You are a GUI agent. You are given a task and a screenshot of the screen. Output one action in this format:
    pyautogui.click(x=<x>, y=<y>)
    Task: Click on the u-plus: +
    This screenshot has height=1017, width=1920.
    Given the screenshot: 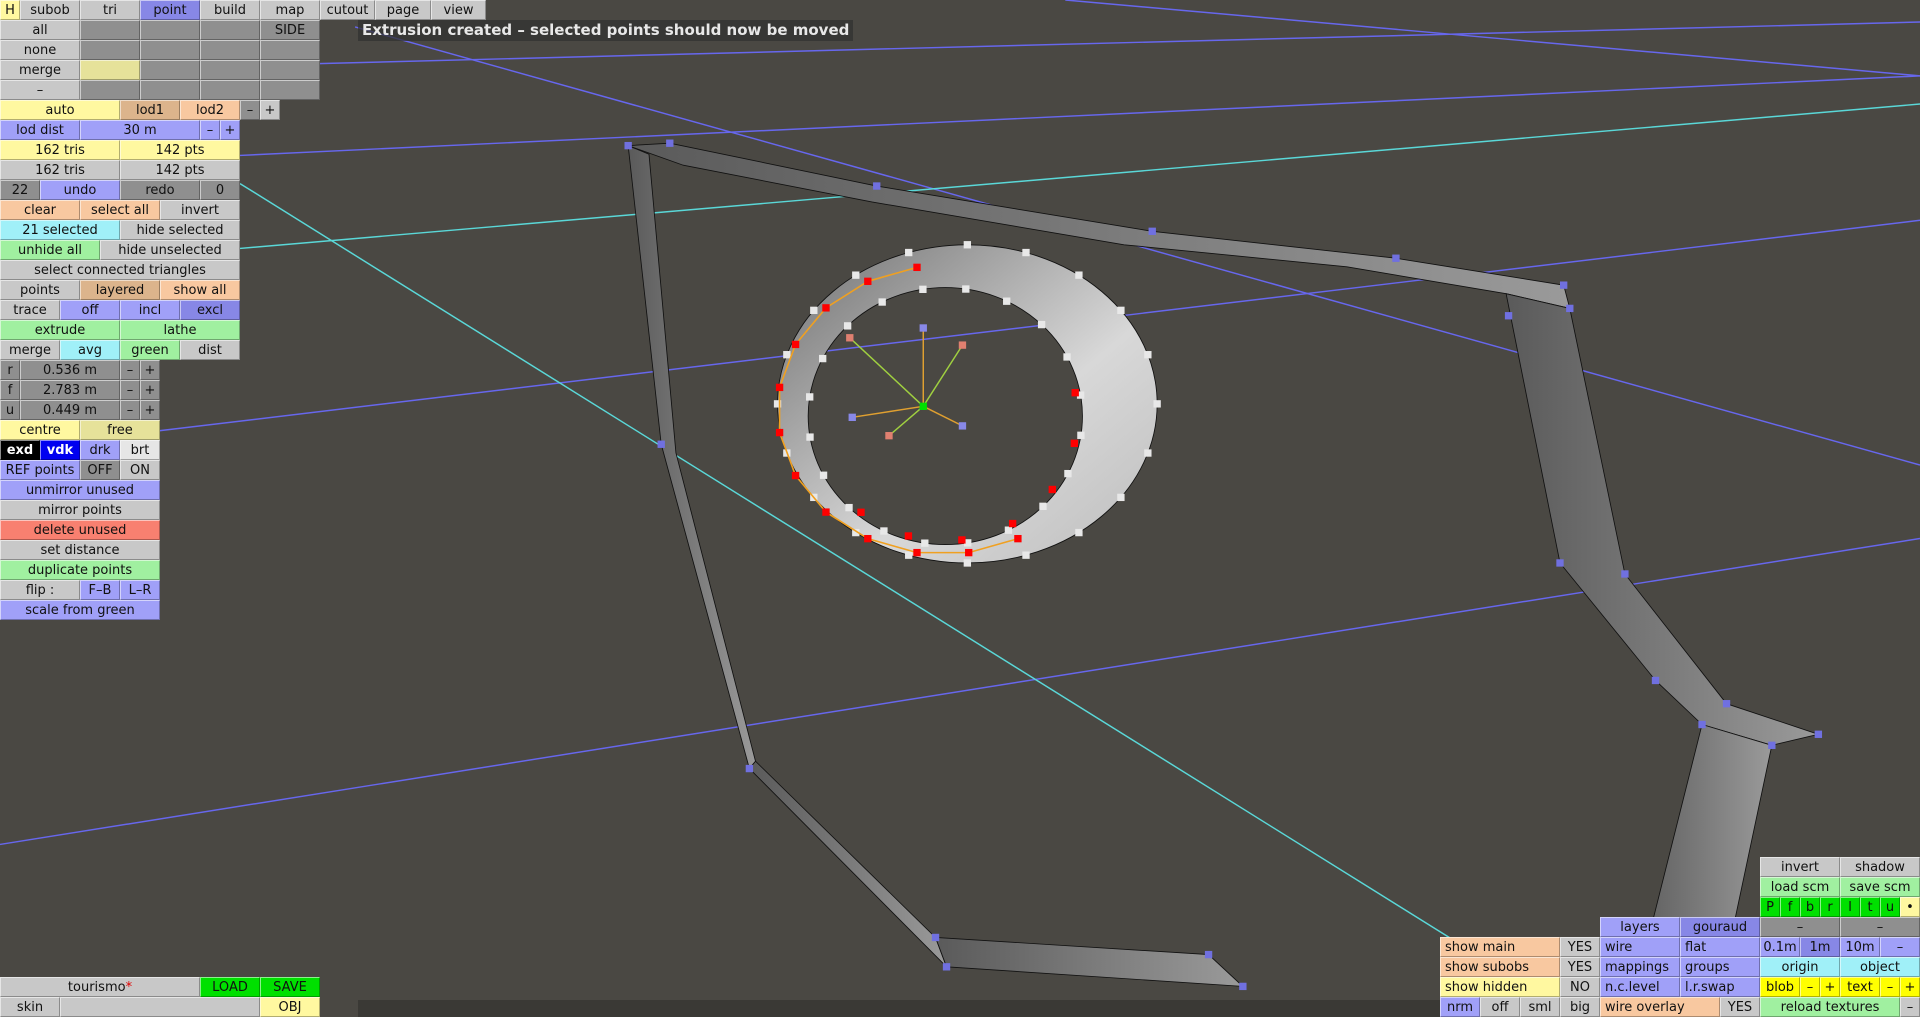 What is the action you would take?
    pyautogui.click(x=150, y=410)
    